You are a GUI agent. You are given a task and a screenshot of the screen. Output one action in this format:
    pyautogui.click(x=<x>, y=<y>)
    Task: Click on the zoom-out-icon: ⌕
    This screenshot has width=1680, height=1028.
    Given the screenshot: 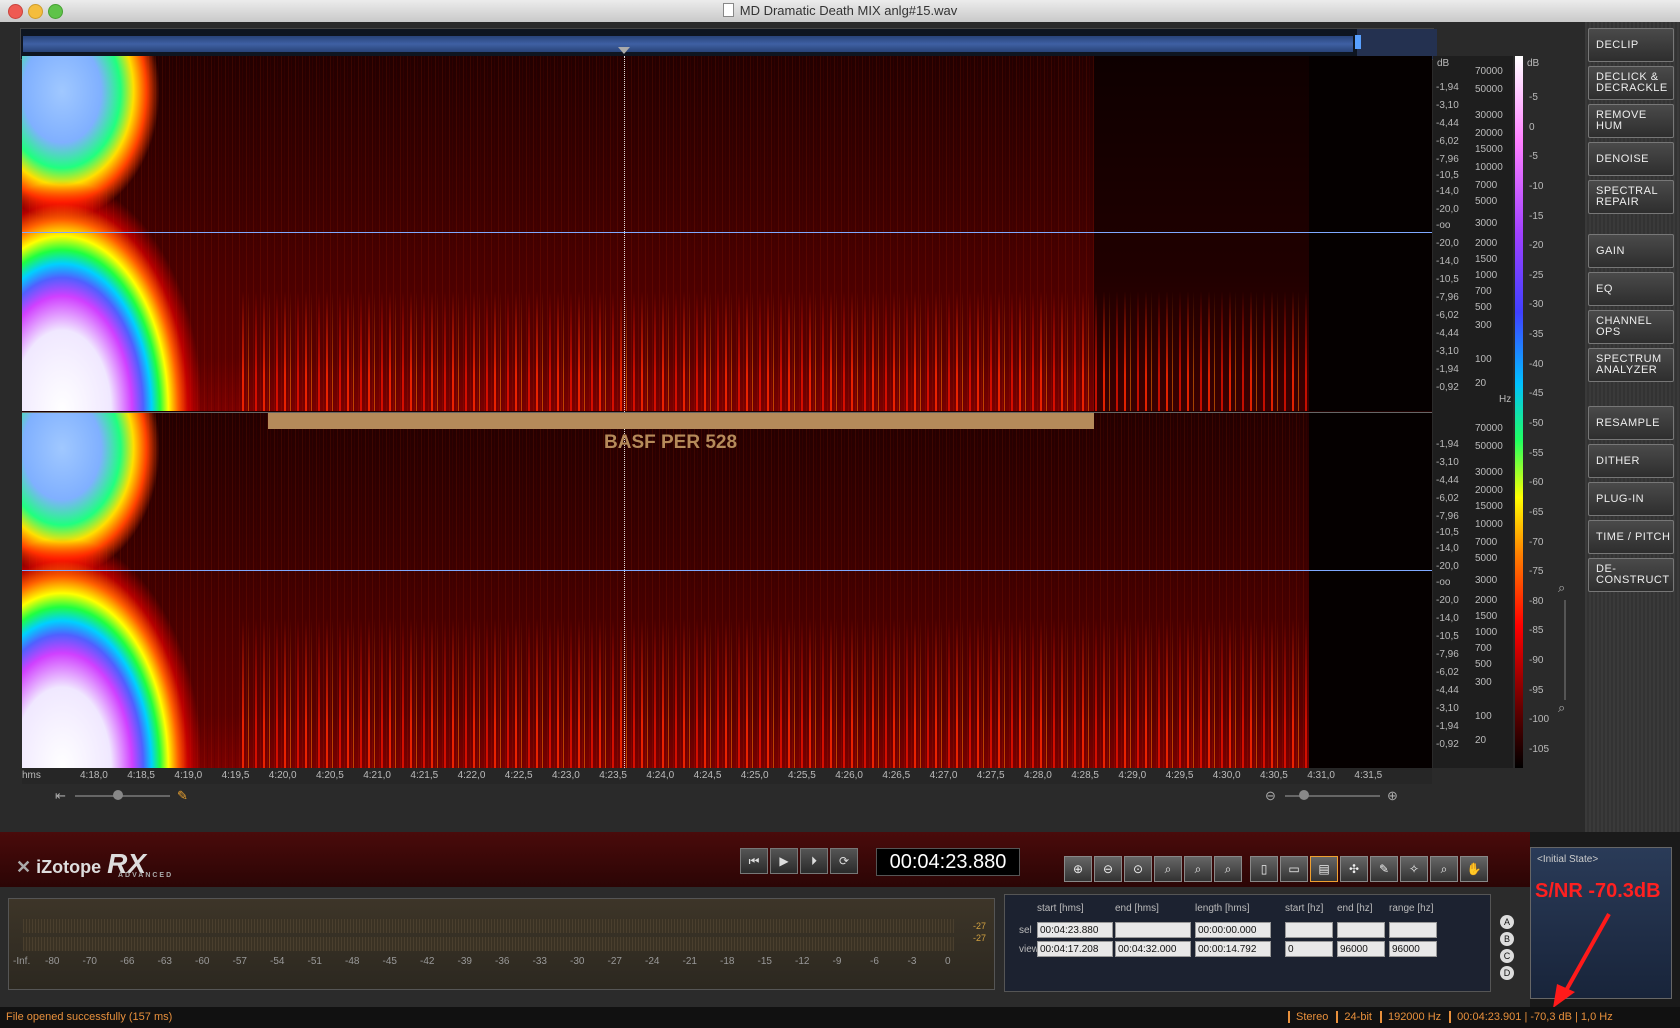 What is the action you would take?
    pyautogui.click(x=1561, y=708)
    